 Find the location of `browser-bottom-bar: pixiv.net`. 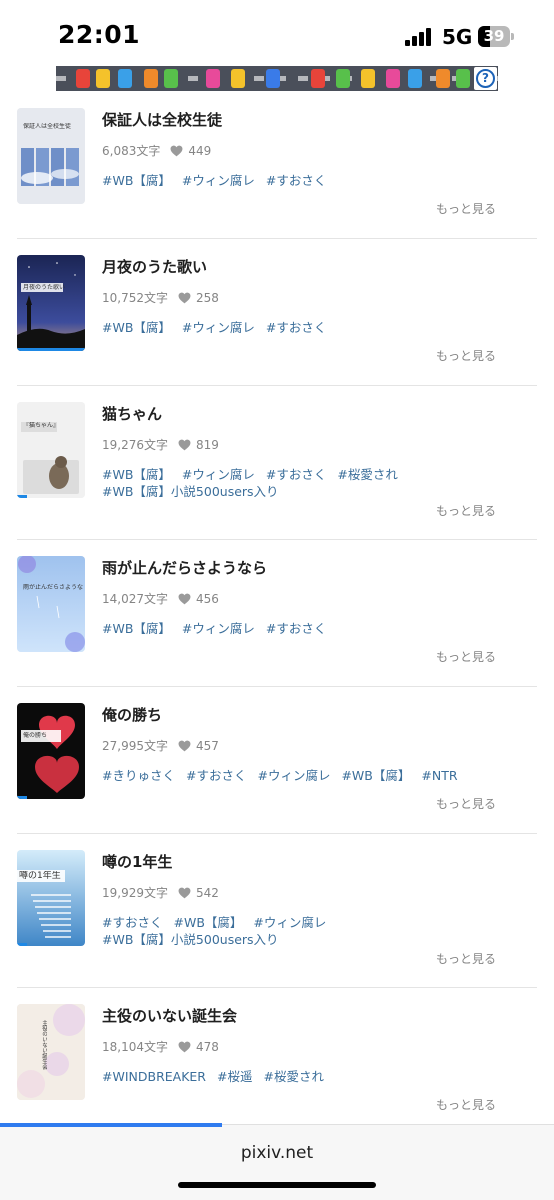

browser-bottom-bar: pixiv.net is located at coordinates (277, 1161).